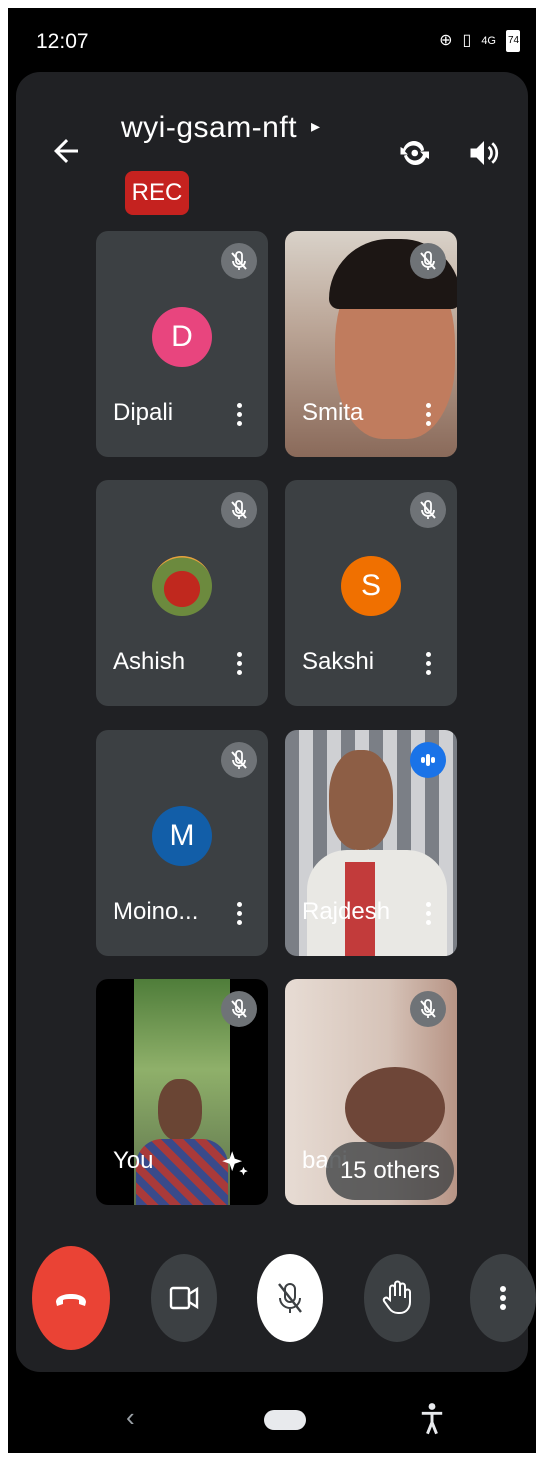 This screenshot has width=544, height=1457. What do you see at coordinates (346, 911) in the screenshot?
I see `participant-name: Rajdesh` at bounding box center [346, 911].